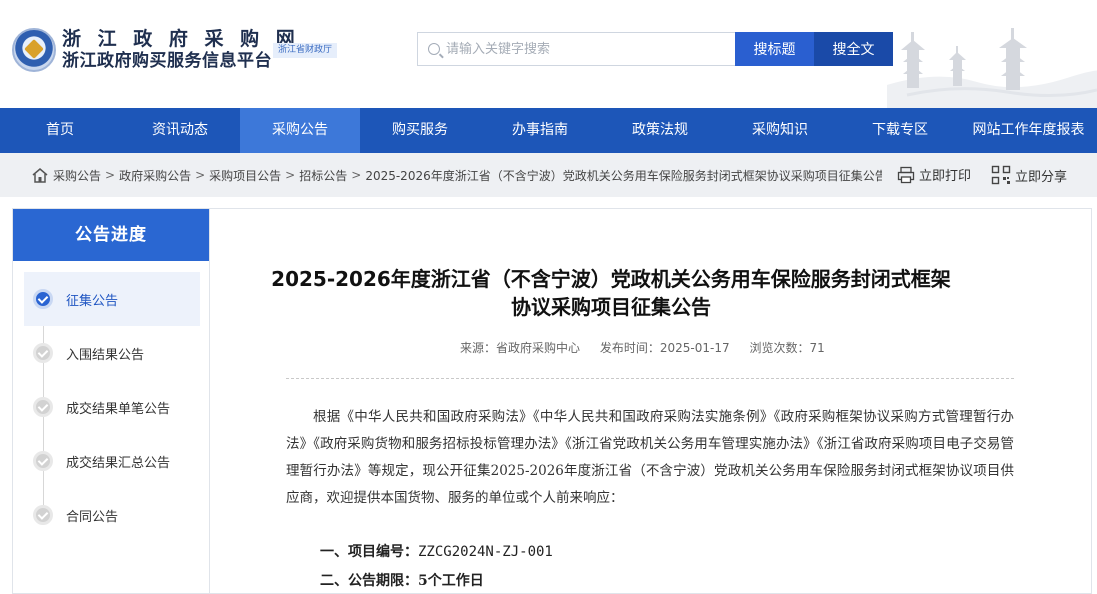 The height and width of the screenshot is (594, 1097). I want to click on breadcrumb-item: 采购公告, so click(77, 175).